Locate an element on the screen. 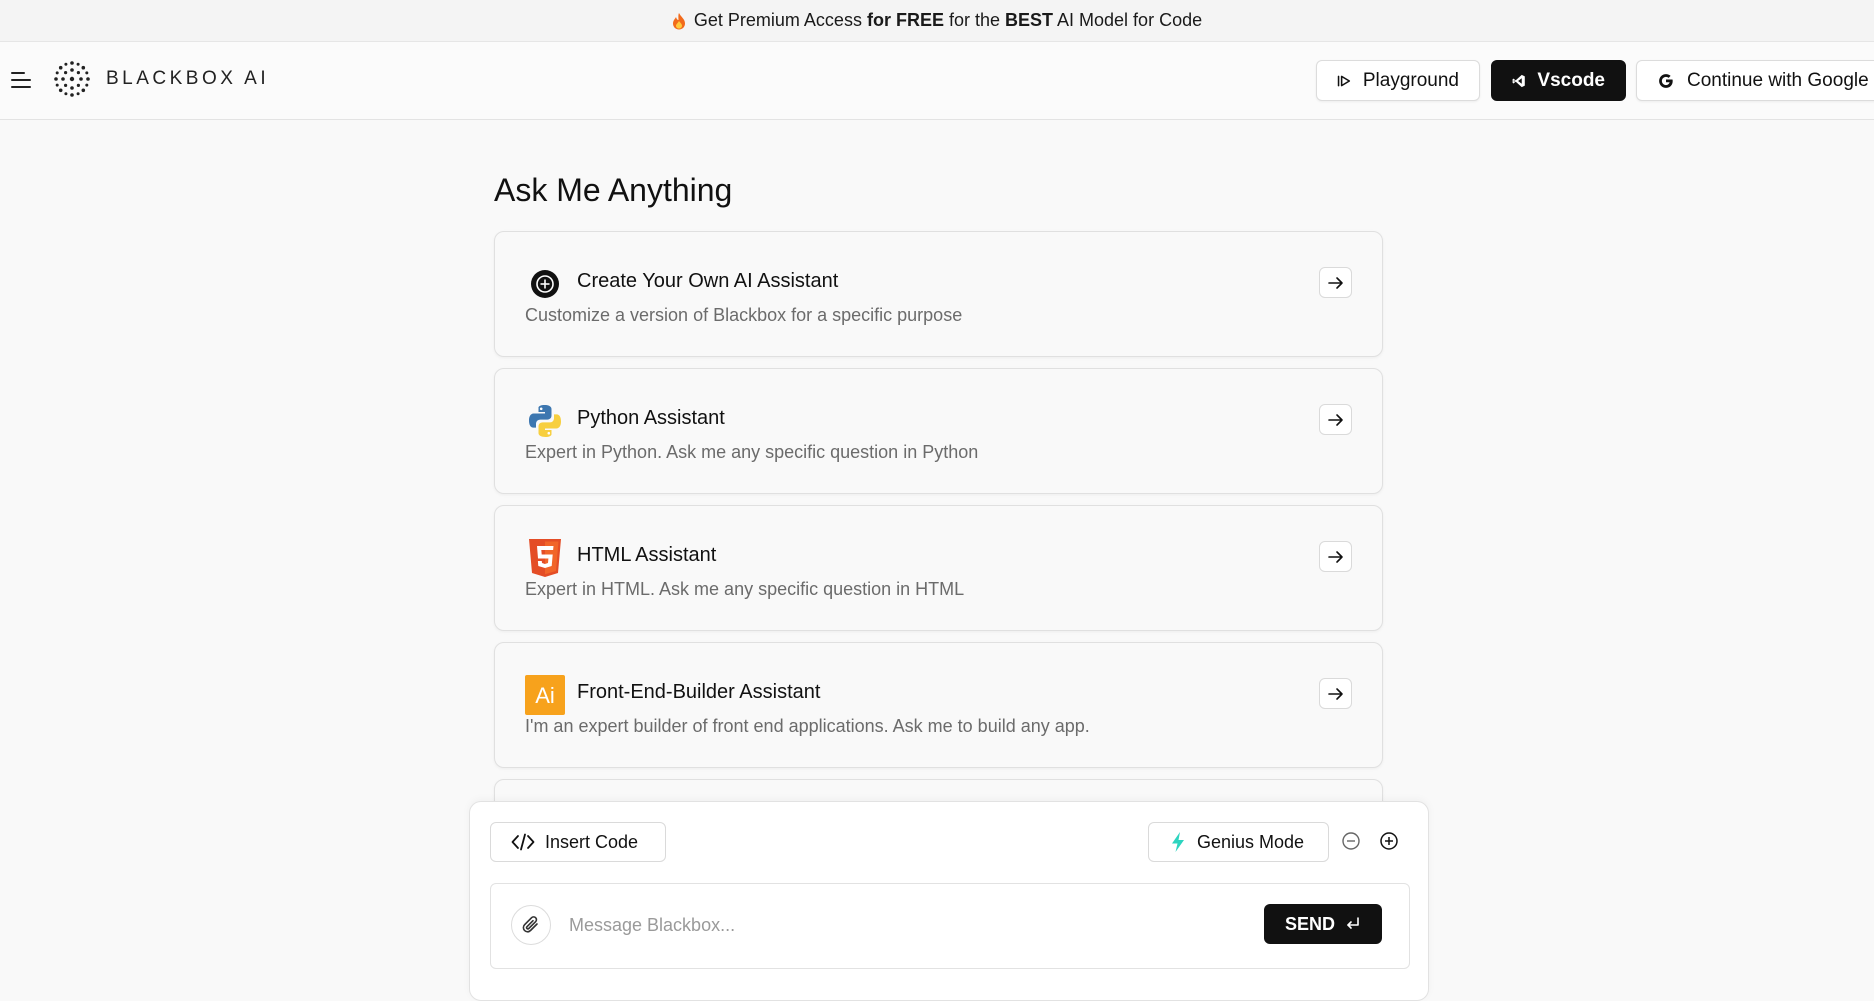  genius-mode-button: Genius Mode is located at coordinates (1238, 842).